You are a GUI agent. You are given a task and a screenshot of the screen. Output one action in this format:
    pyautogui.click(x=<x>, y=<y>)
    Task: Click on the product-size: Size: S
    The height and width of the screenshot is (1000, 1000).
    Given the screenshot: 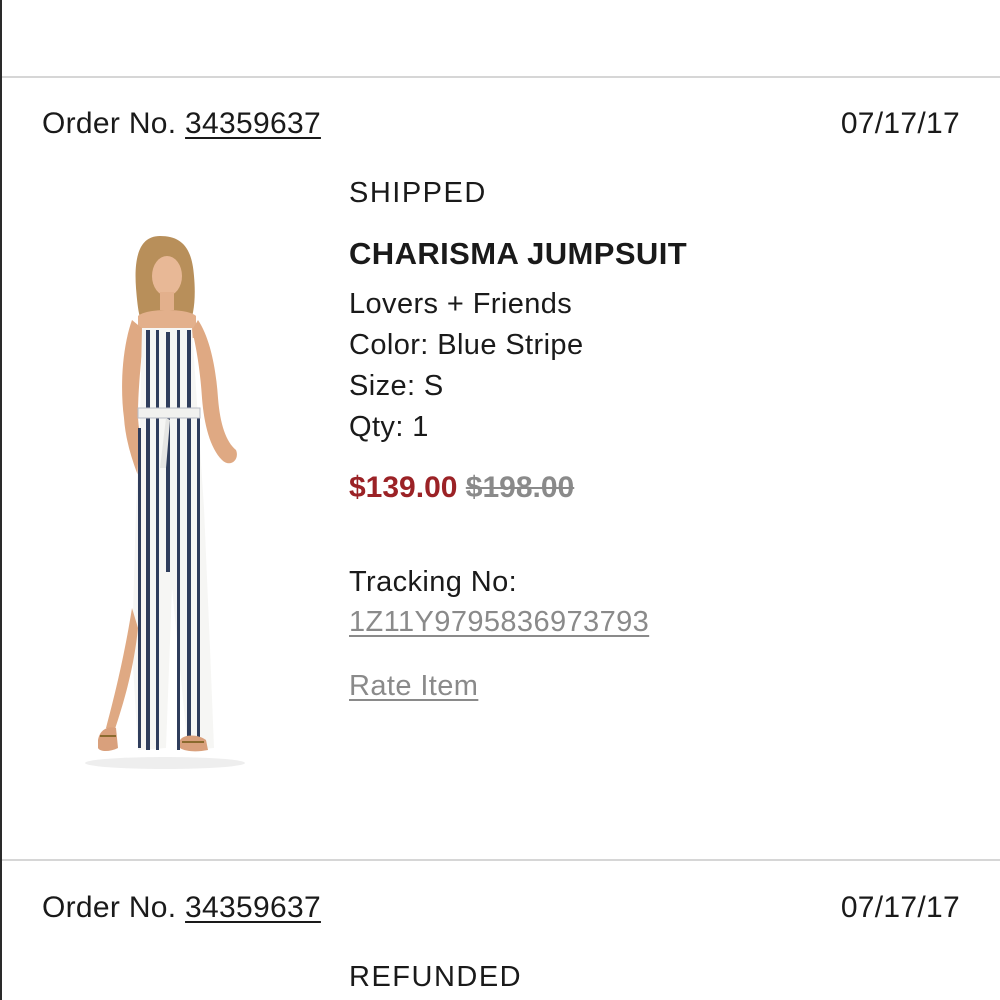 What is the action you would take?
    pyautogui.click(x=396, y=386)
    